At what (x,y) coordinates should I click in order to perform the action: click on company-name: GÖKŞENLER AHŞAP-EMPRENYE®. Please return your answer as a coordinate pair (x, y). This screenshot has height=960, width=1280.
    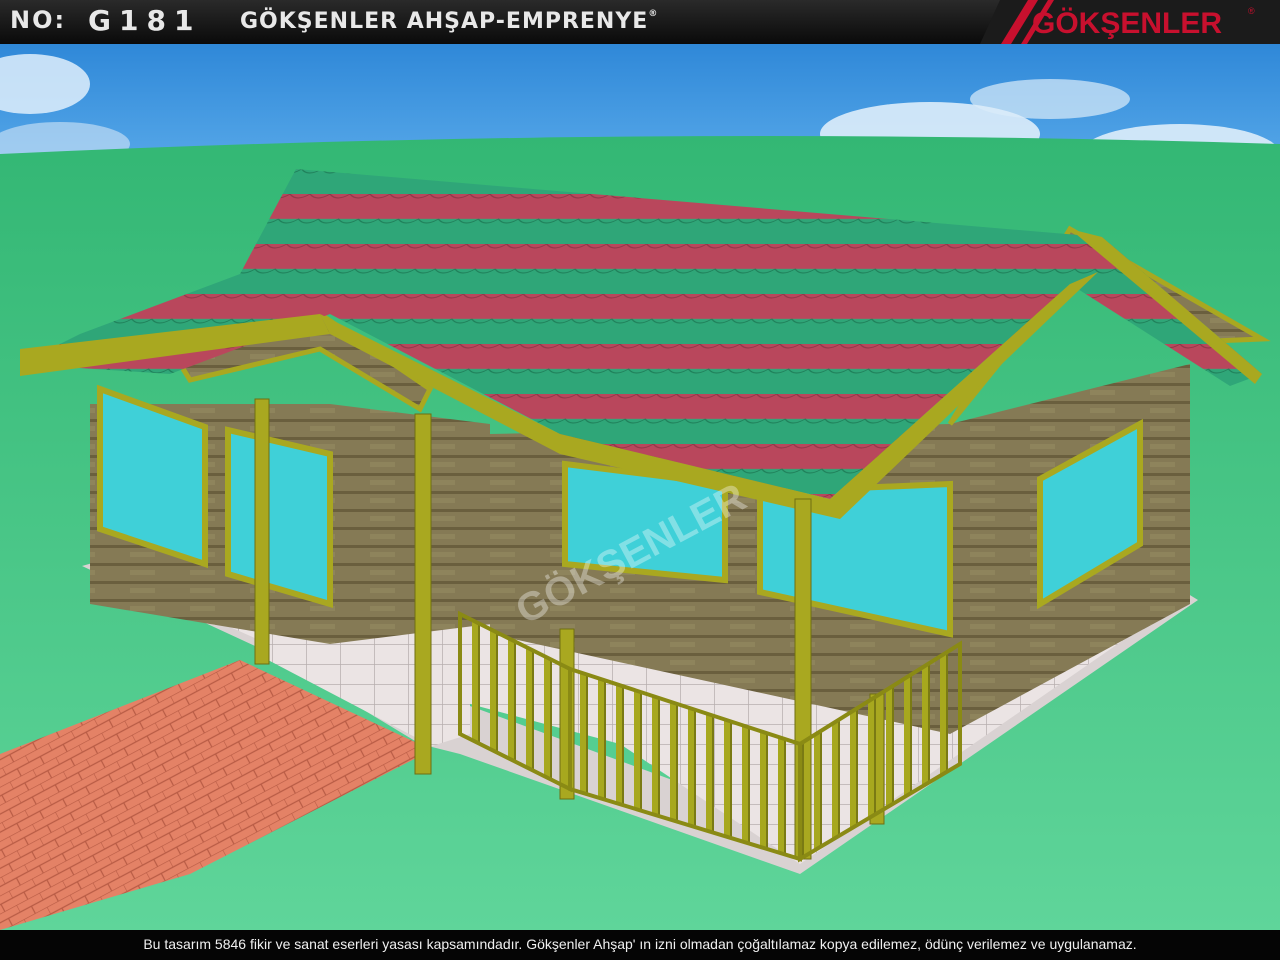
    Looking at the image, I should click on (449, 21).